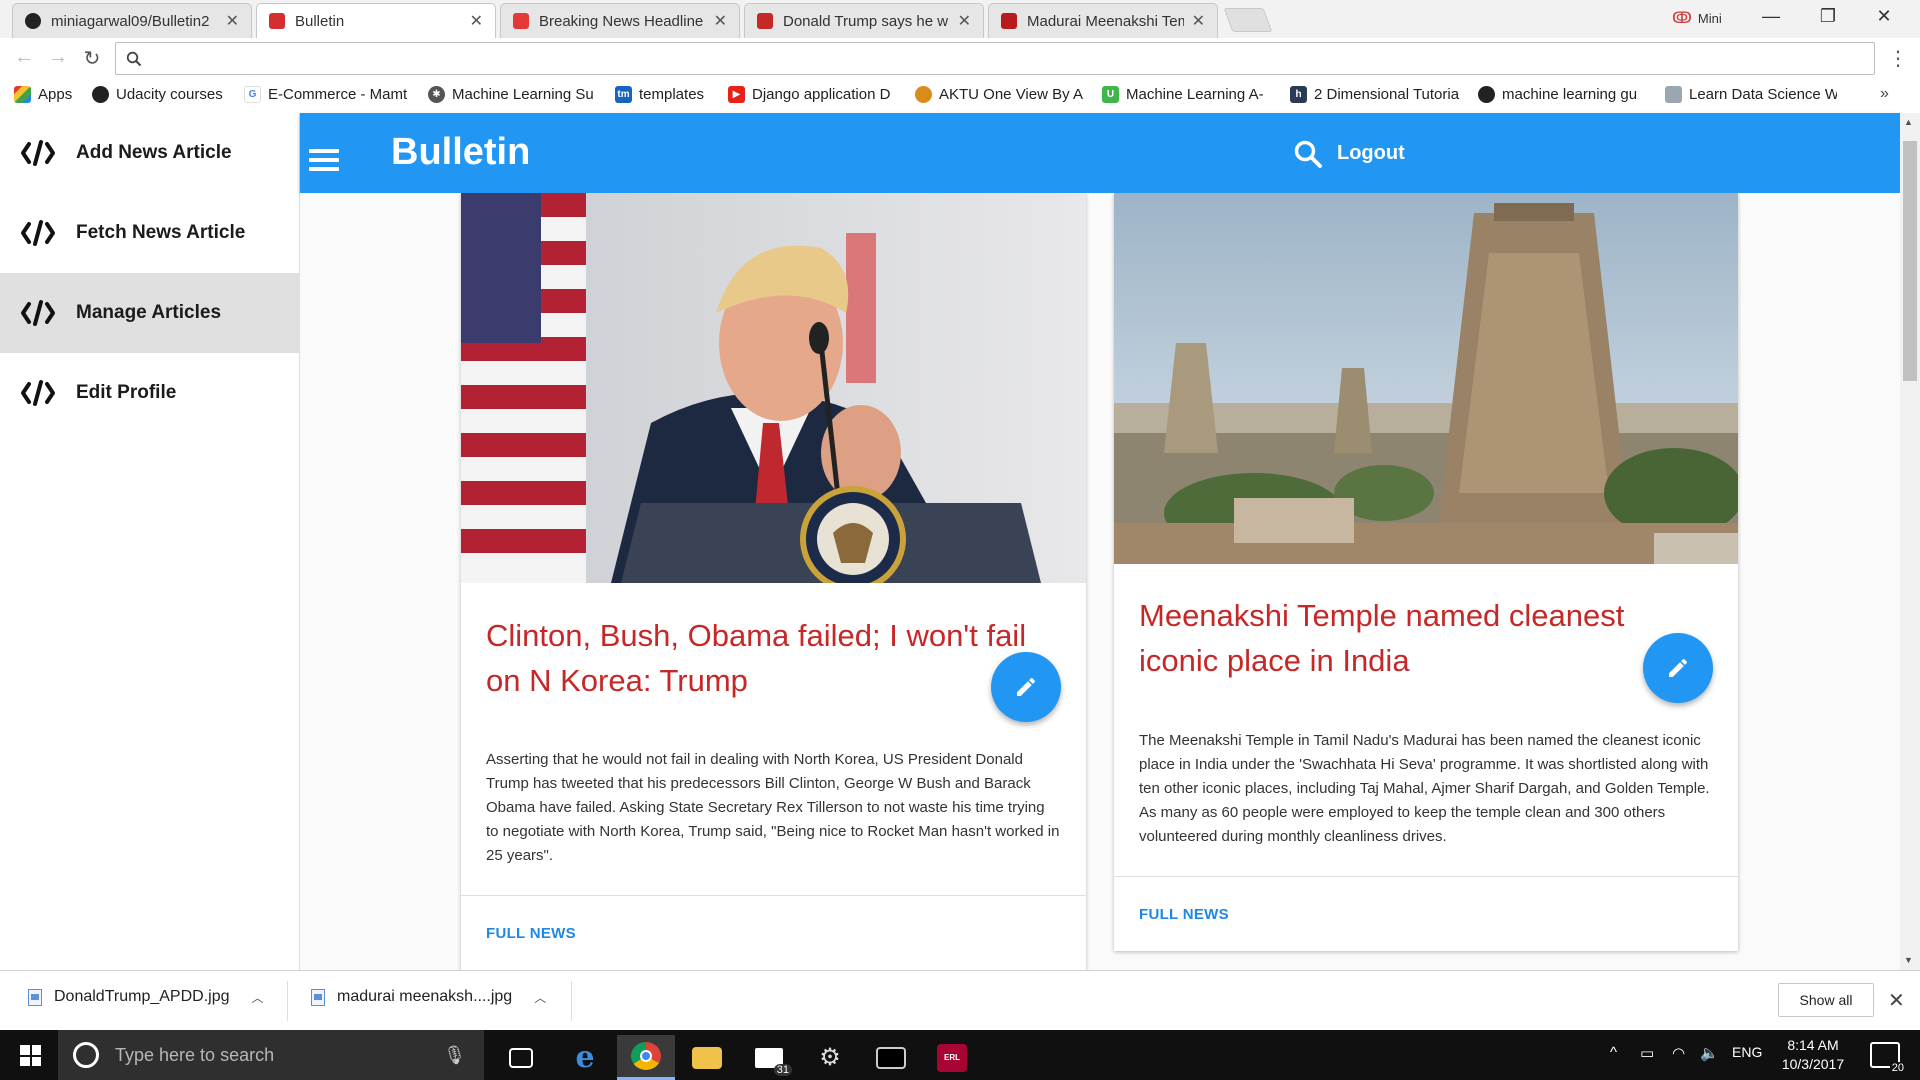 The width and height of the screenshot is (1920, 1080). What do you see at coordinates (149, 233) in the screenshot?
I see `sidebar-item-fetch-article: Fetch News Article` at bounding box center [149, 233].